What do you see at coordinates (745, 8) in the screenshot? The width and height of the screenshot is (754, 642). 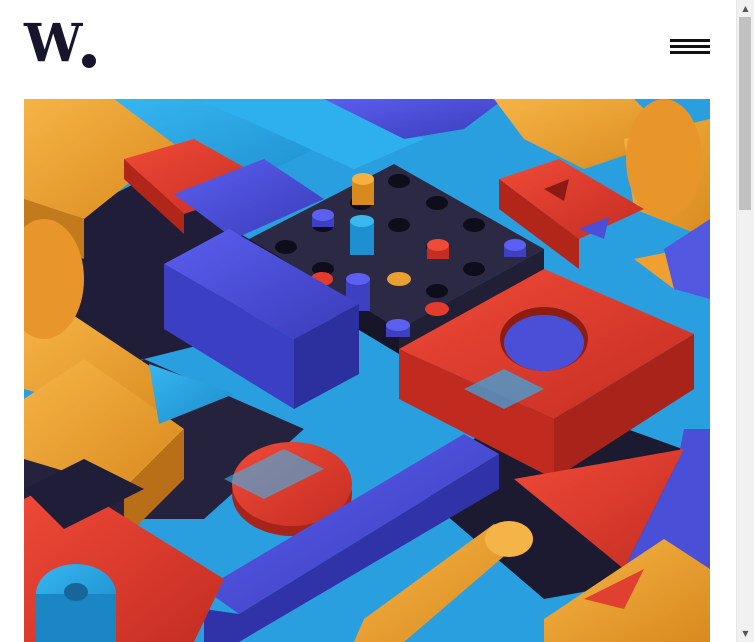 I see `scroll-up-arrow-icon: ▲` at bounding box center [745, 8].